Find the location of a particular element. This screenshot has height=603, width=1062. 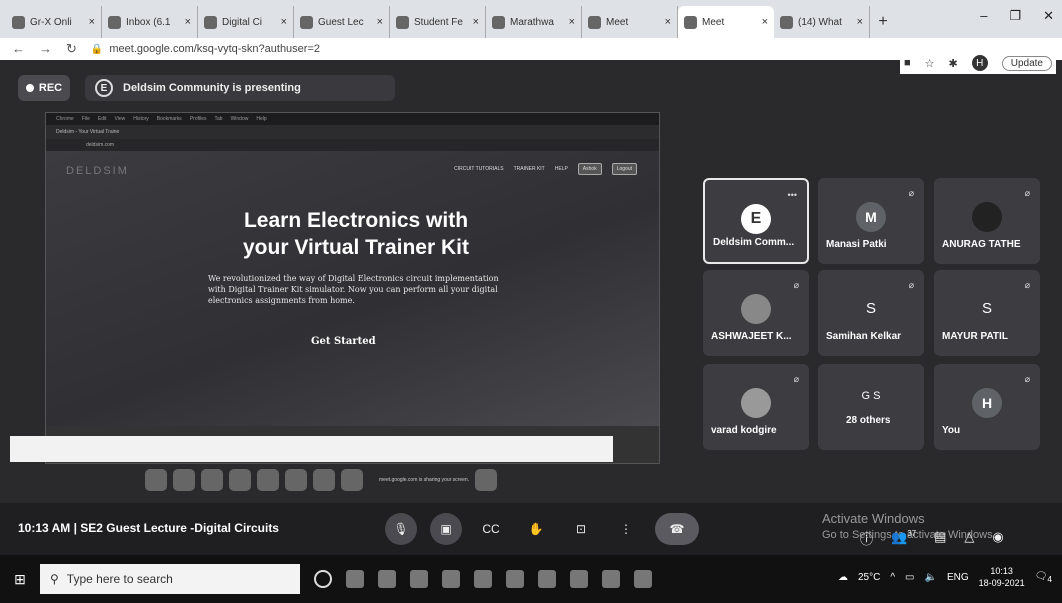

people-count: 37 is located at coordinates (912, 533).